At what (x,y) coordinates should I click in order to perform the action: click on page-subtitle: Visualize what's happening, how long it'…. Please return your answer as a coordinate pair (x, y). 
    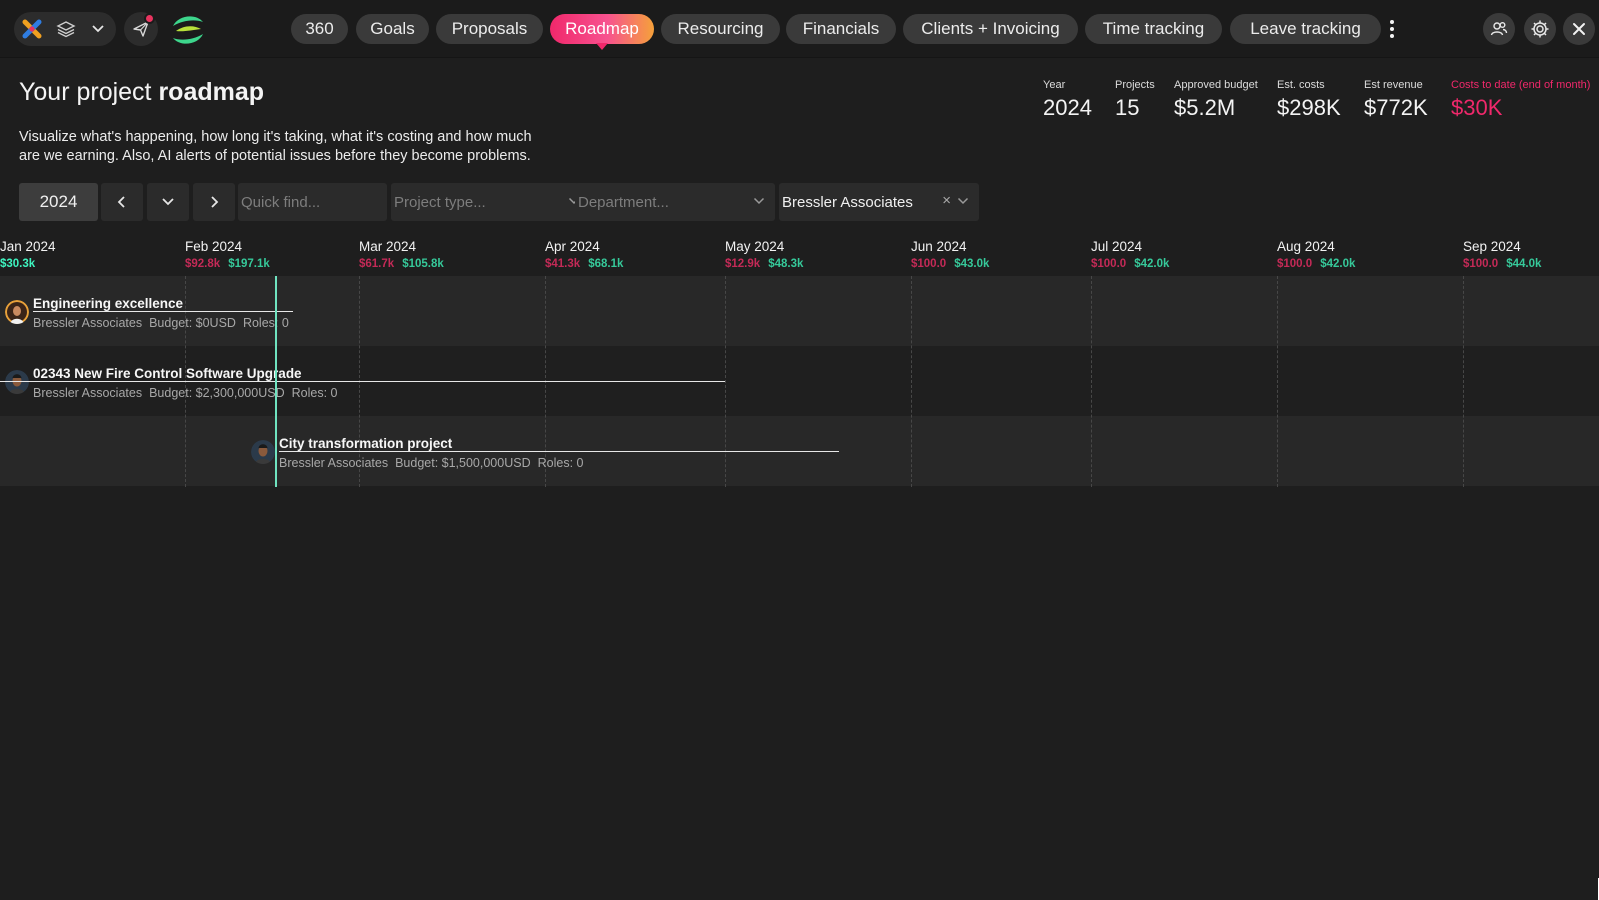
    Looking at the image, I should click on (275, 146).